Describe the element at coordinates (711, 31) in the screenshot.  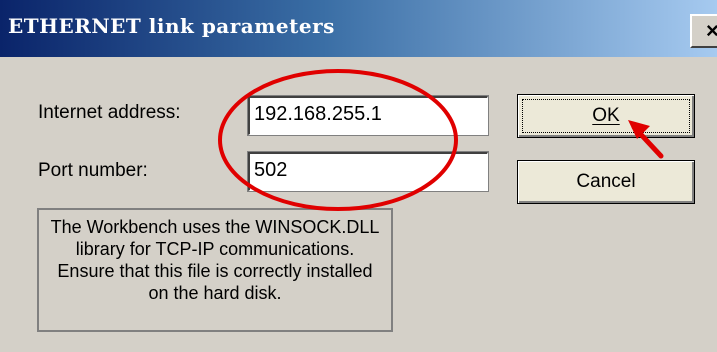
I see `close-icon: ×` at that location.